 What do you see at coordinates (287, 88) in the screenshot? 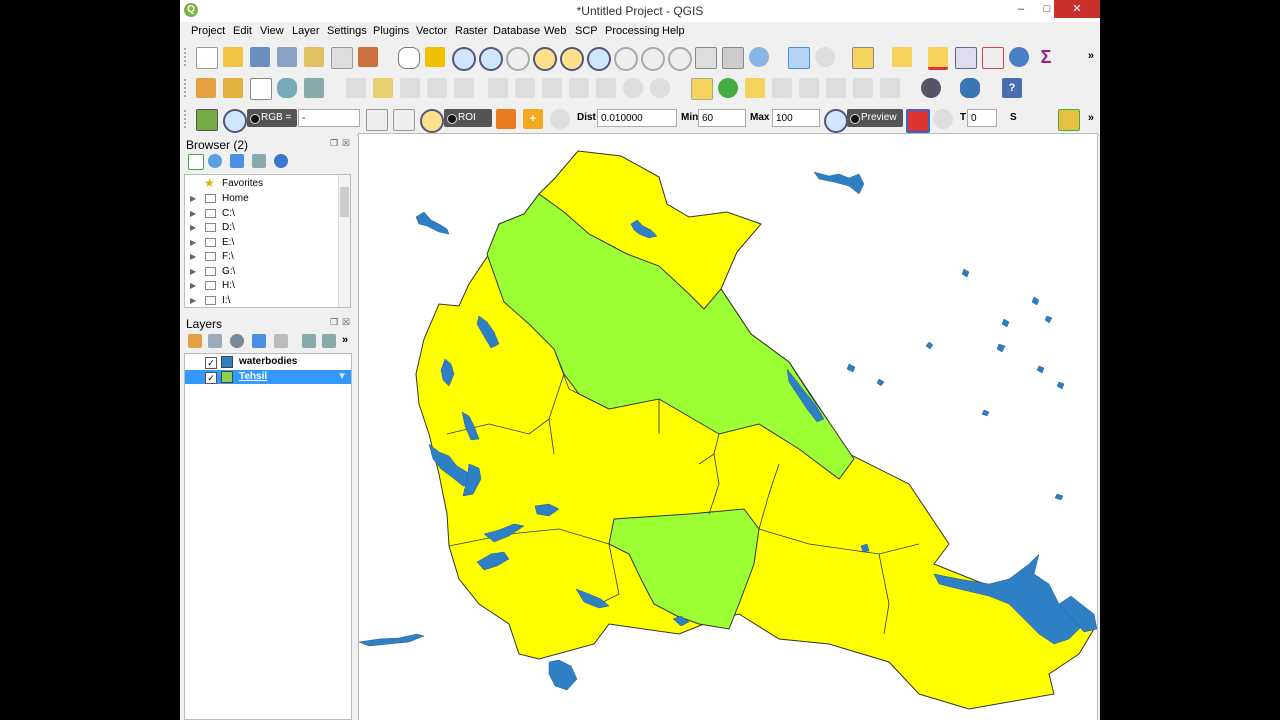
I see `create-layer-icon` at bounding box center [287, 88].